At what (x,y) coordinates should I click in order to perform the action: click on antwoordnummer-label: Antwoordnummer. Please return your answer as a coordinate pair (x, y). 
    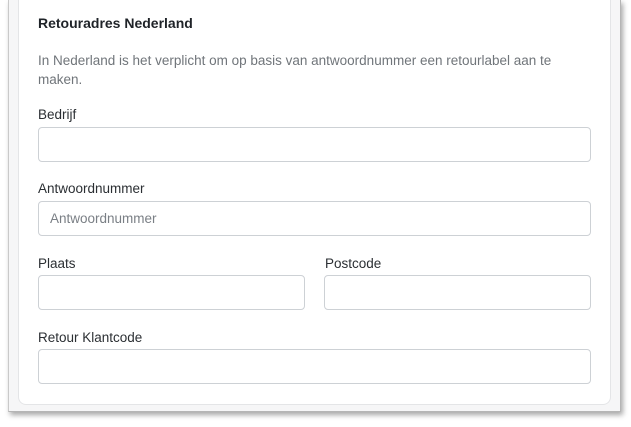
    Looking at the image, I should click on (91, 188).